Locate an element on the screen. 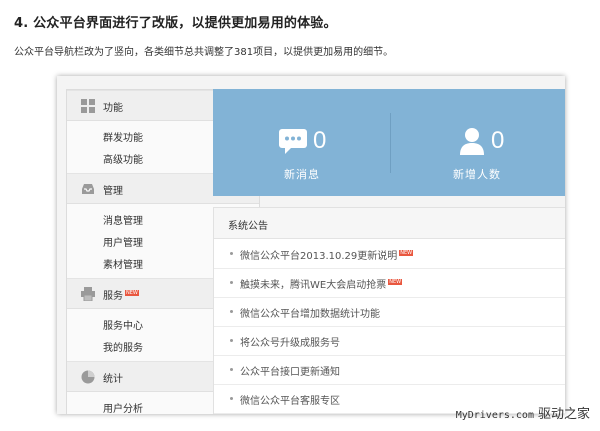 The image size is (600, 431). notice-item: 微信公众平台增加数据统计功能 is located at coordinates (389, 312).